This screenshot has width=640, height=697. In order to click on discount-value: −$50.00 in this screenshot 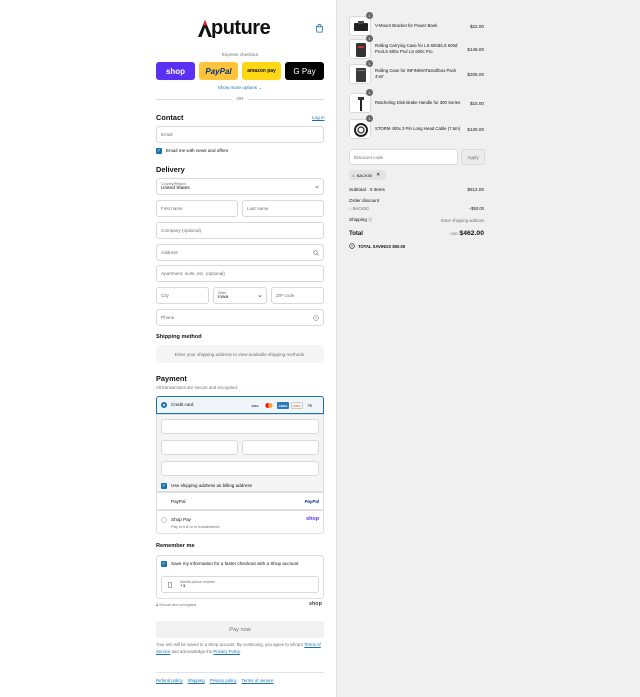, I will do `click(476, 208)`.